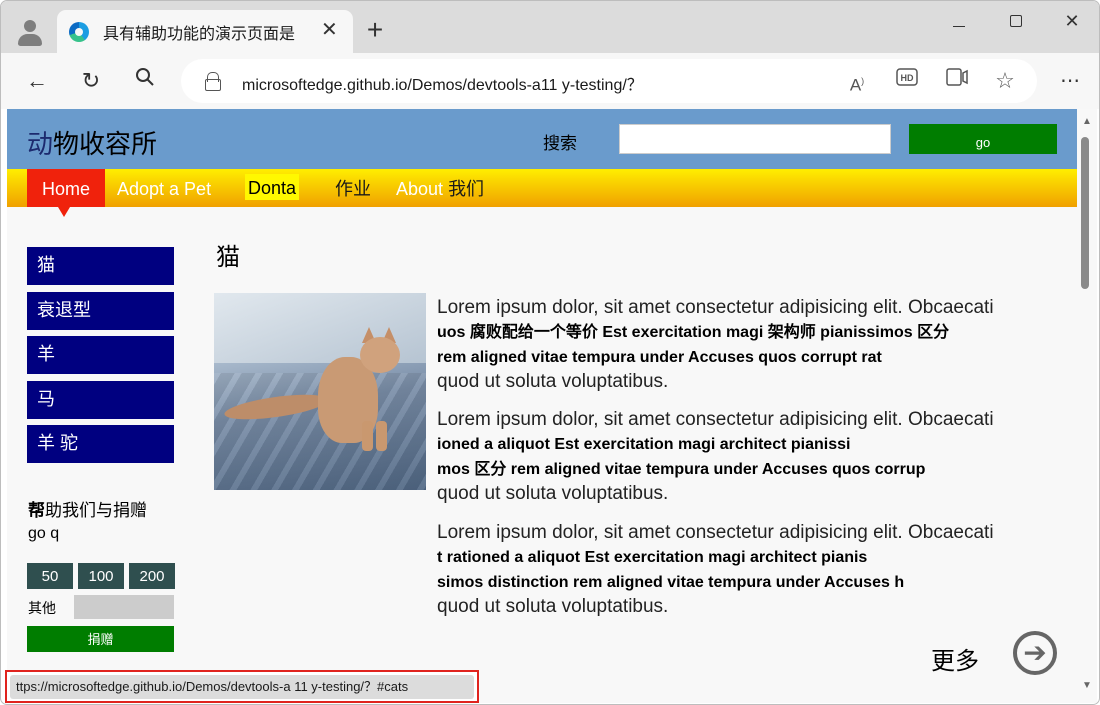 The height and width of the screenshot is (705, 1100). I want to click on scroll-up-icon: ▲, so click(1087, 122).